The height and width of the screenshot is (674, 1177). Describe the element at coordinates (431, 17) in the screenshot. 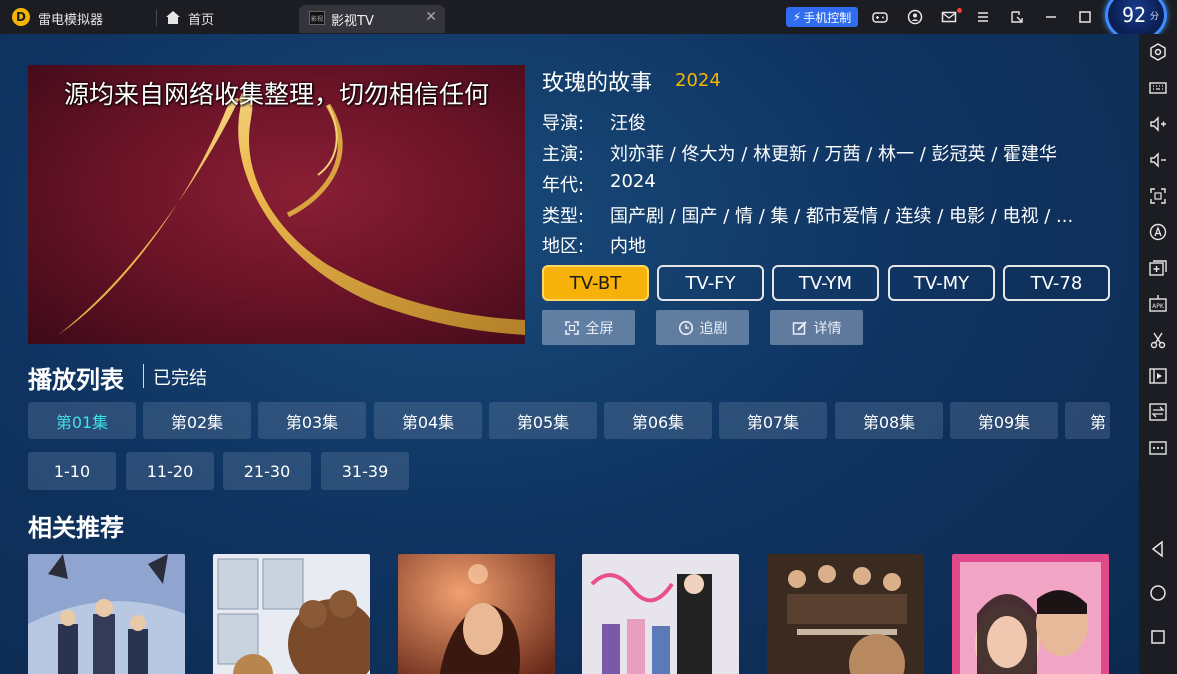

I see `close-icon: ✕` at that location.